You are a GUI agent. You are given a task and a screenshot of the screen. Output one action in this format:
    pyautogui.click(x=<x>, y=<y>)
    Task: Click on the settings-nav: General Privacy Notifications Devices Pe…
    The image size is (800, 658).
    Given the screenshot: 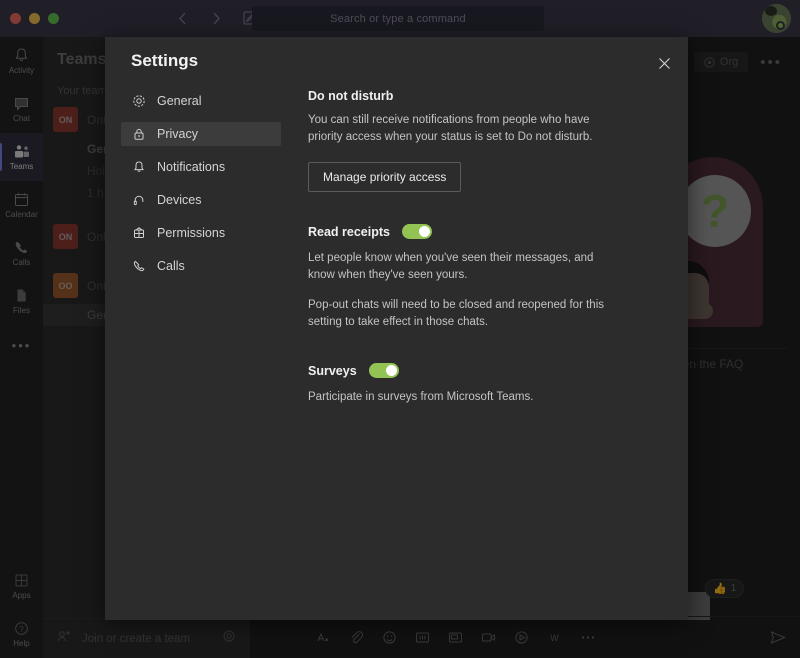 What is the action you would take?
    pyautogui.click(x=201, y=188)
    